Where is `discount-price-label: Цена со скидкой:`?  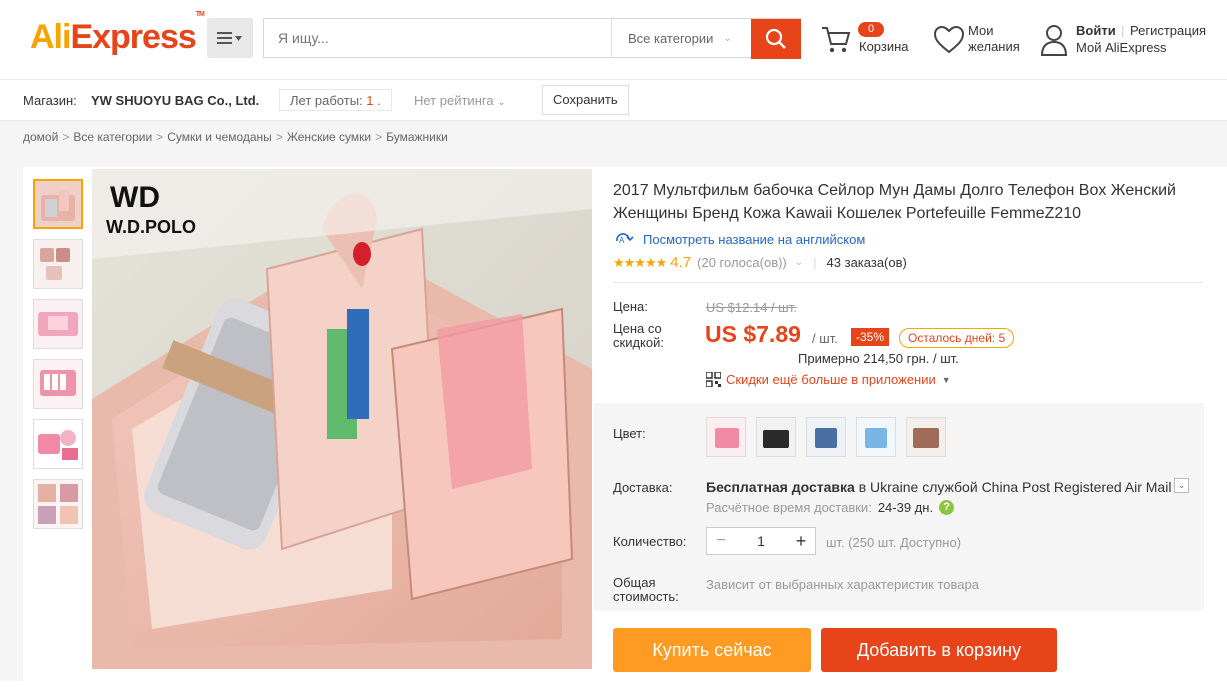
discount-price-label: Цена со скидкой: is located at coordinates (638, 335).